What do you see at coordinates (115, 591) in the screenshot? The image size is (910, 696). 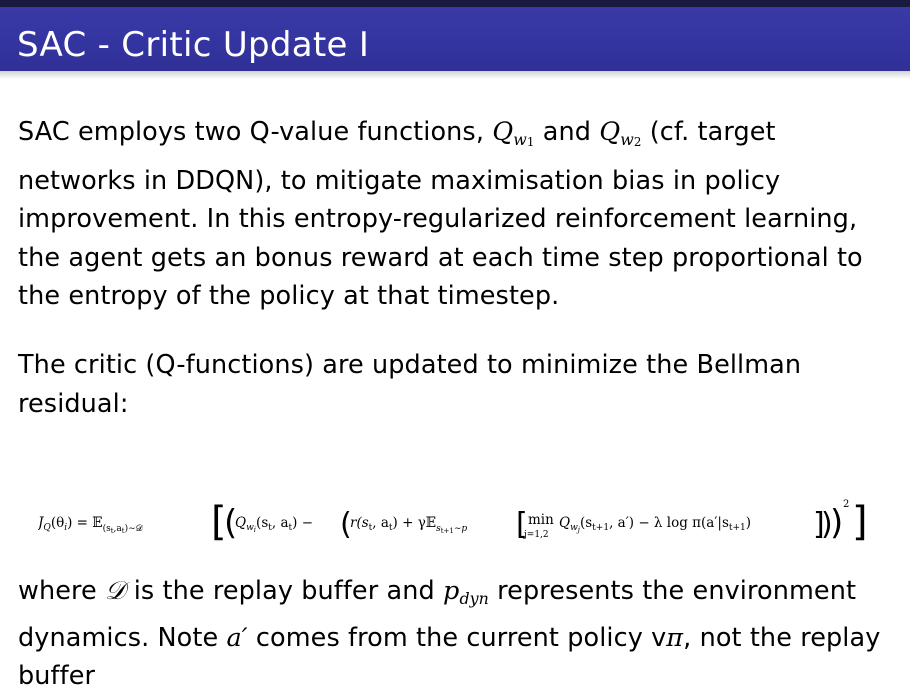 I see `replay-buffer-symbol: 𝒟` at bounding box center [115, 591].